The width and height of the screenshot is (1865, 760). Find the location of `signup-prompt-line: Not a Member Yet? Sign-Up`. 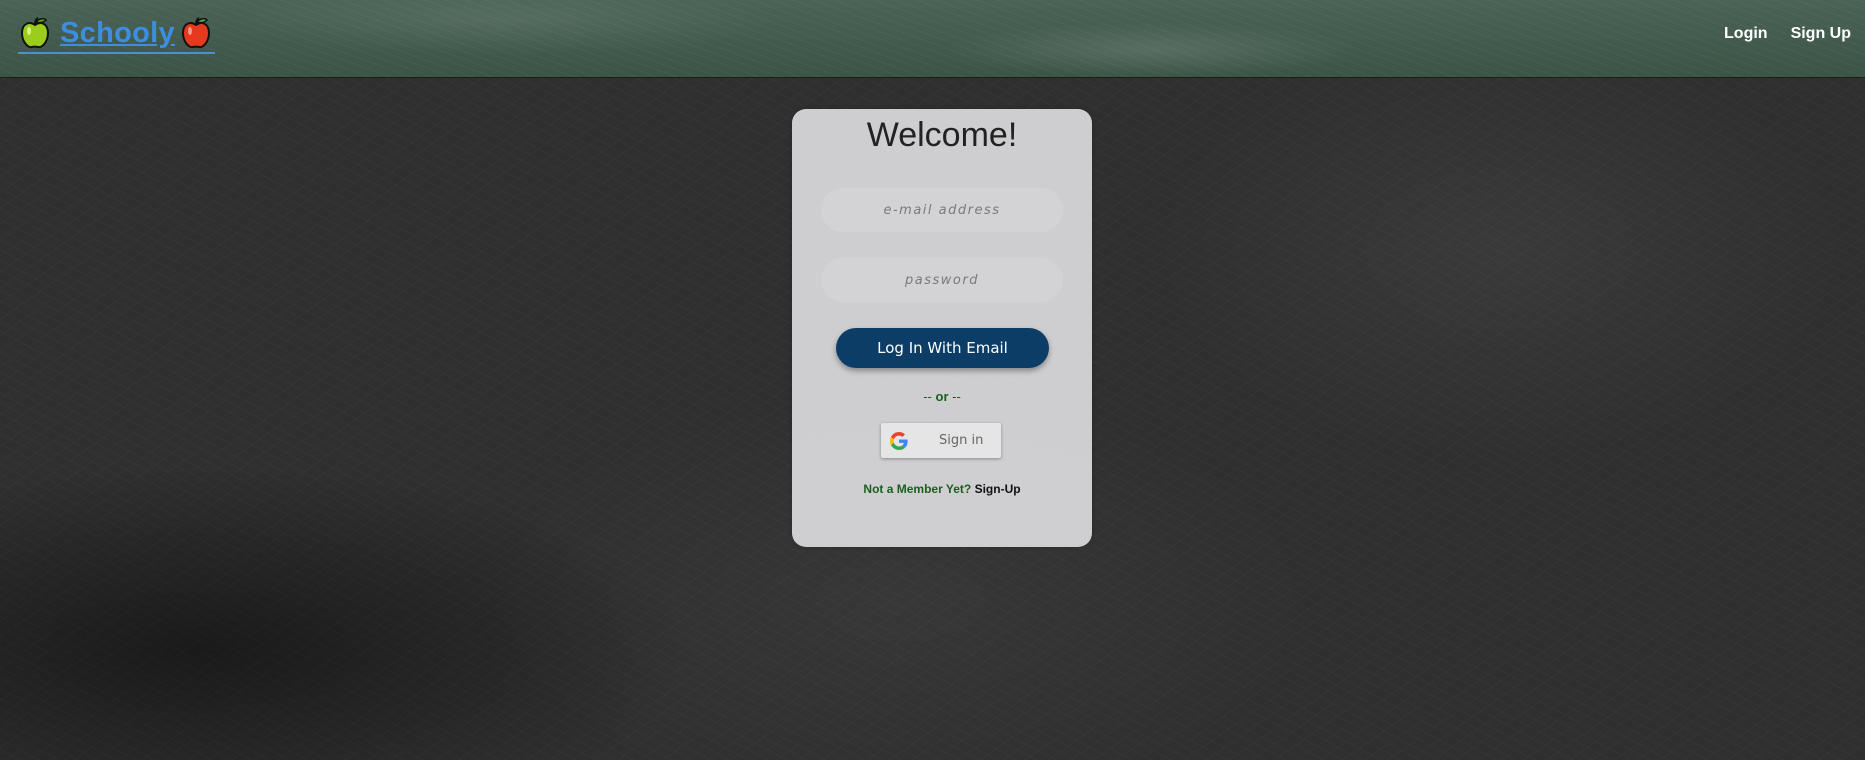

signup-prompt-line: Not a Member Yet? Sign-Up is located at coordinates (942, 489).